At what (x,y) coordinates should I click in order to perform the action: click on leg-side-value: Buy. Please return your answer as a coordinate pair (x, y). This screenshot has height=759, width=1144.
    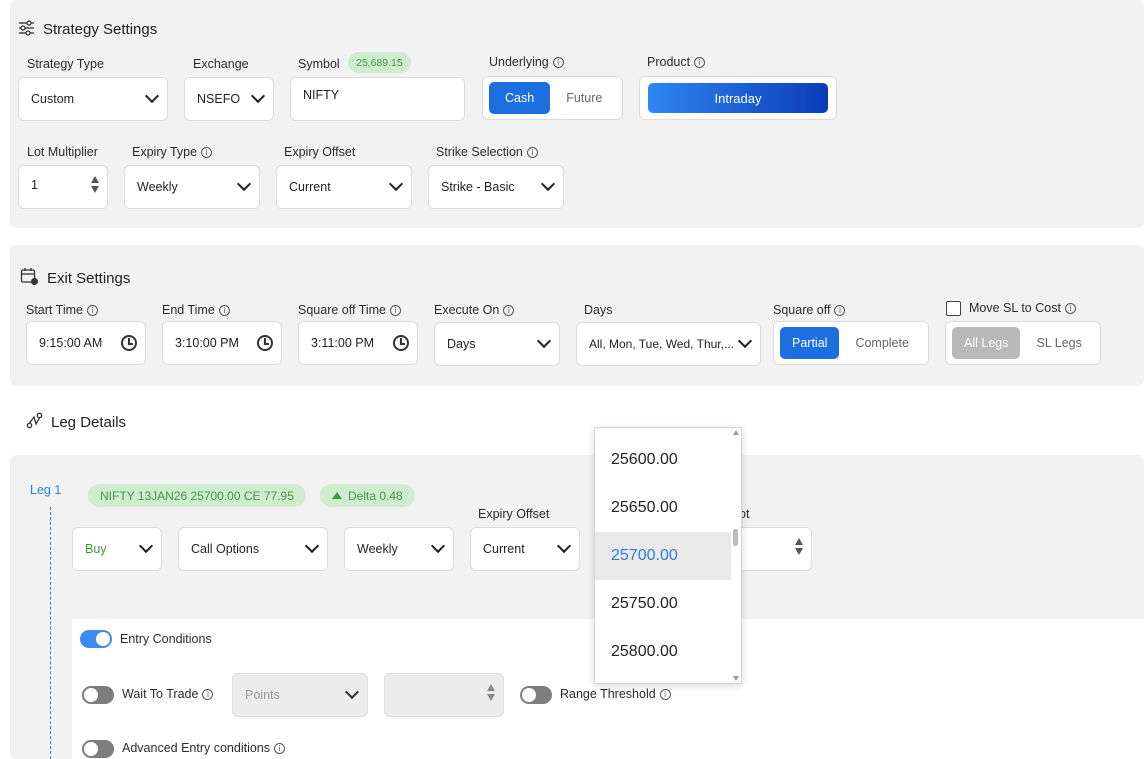
    Looking at the image, I should click on (96, 549).